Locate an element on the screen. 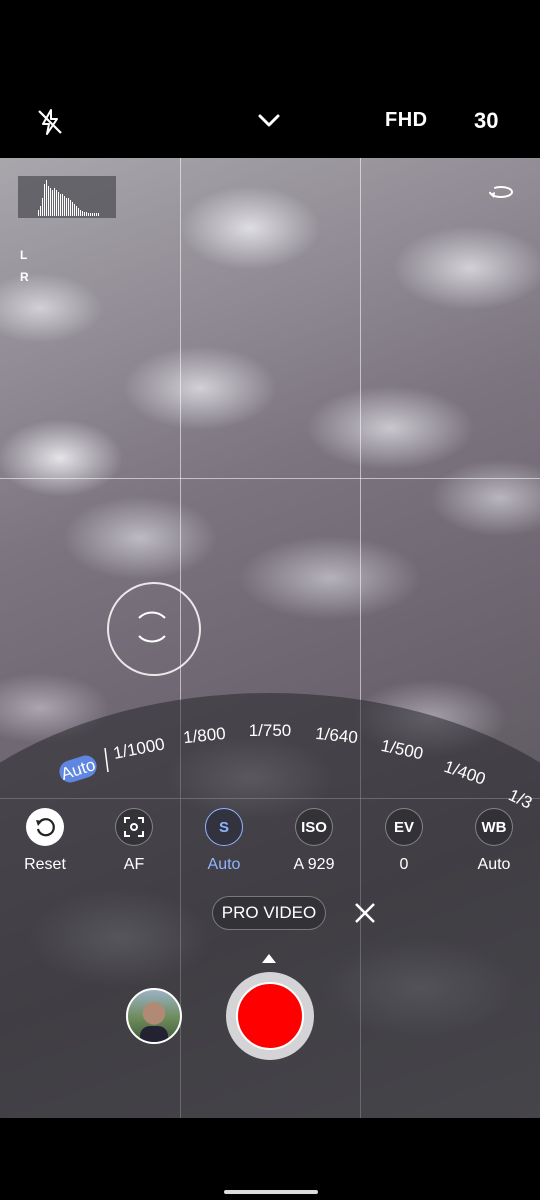 The image size is (540, 1200). shutter-mode-icon: S is located at coordinates (224, 827).